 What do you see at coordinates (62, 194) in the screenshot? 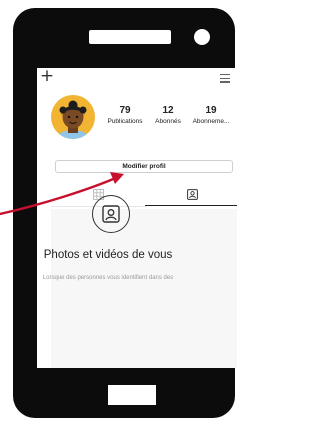
I see `annotation-arrow` at bounding box center [62, 194].